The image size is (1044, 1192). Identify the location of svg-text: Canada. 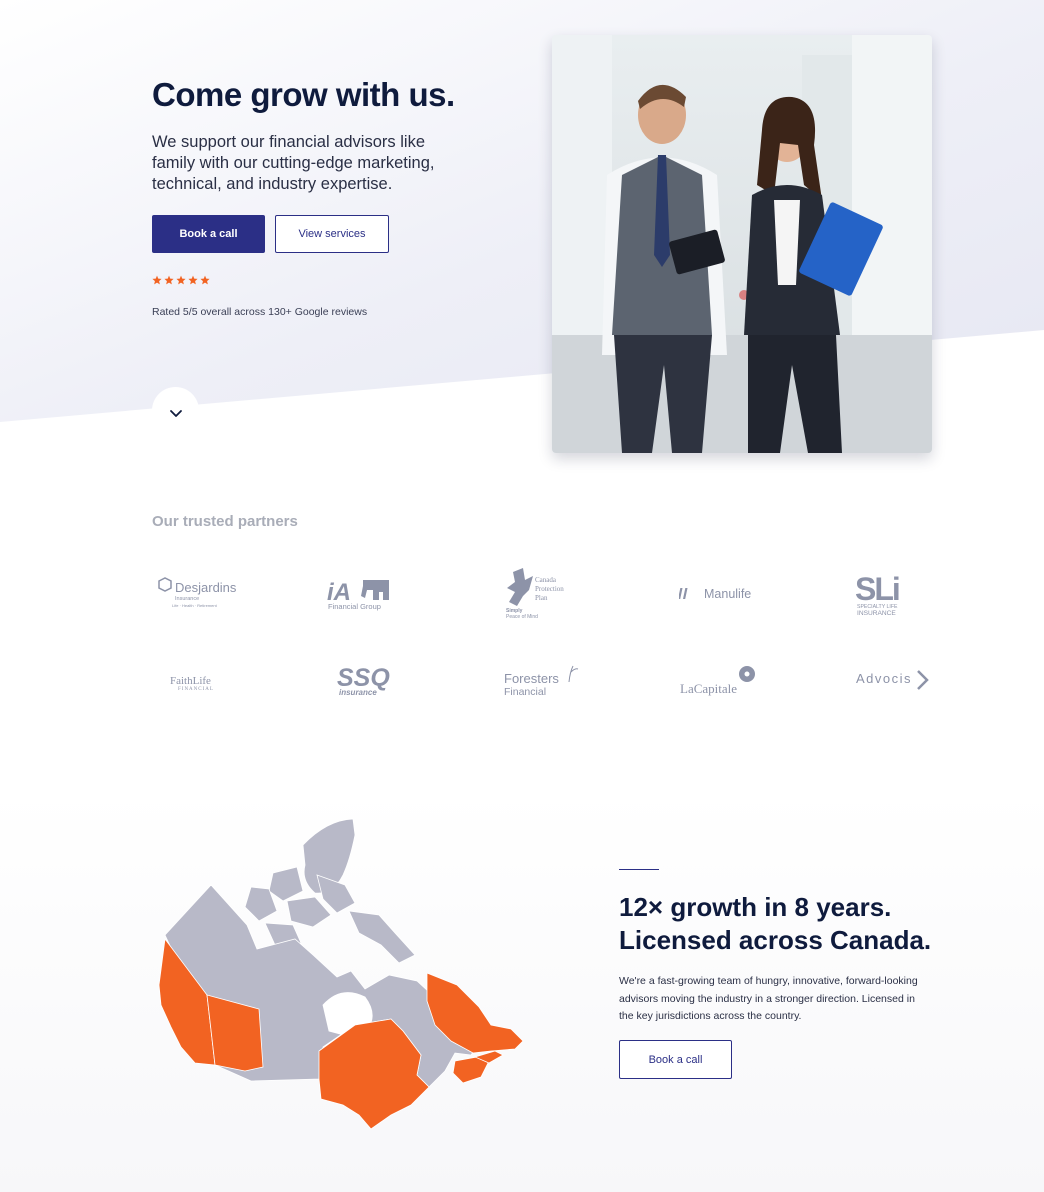
(546, 580).